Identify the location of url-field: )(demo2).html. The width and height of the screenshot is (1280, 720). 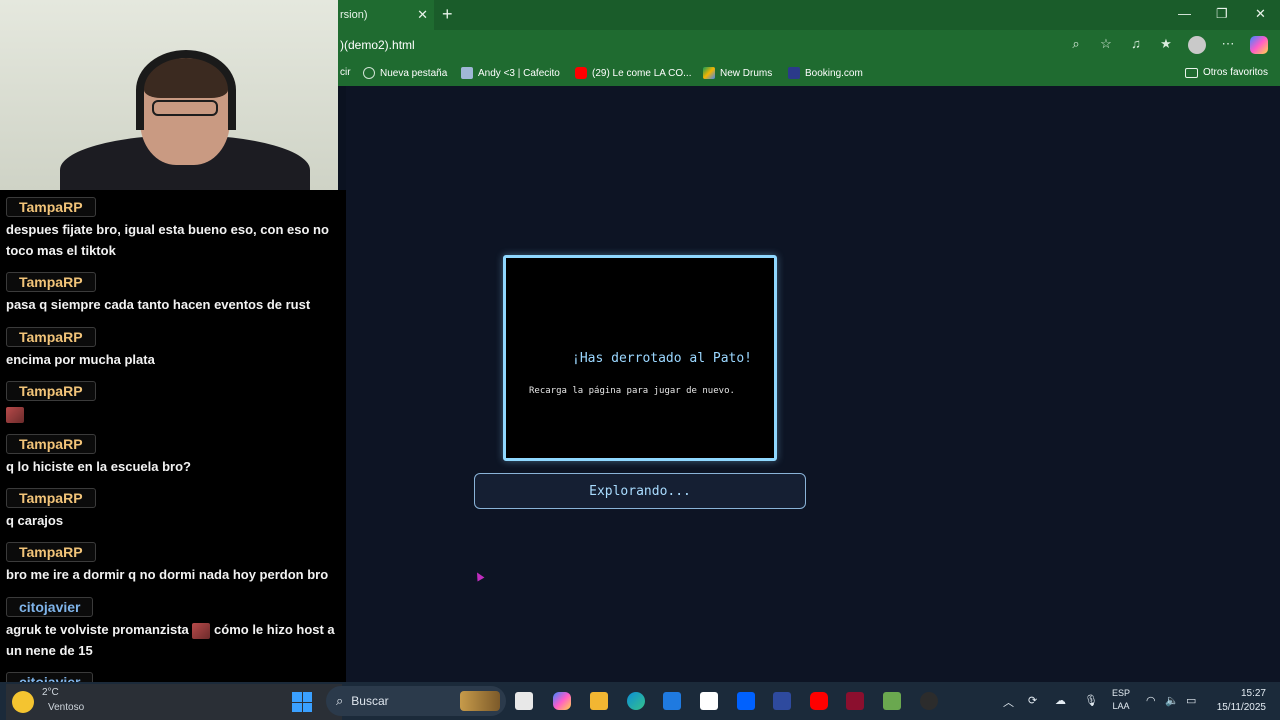
(377, 45).